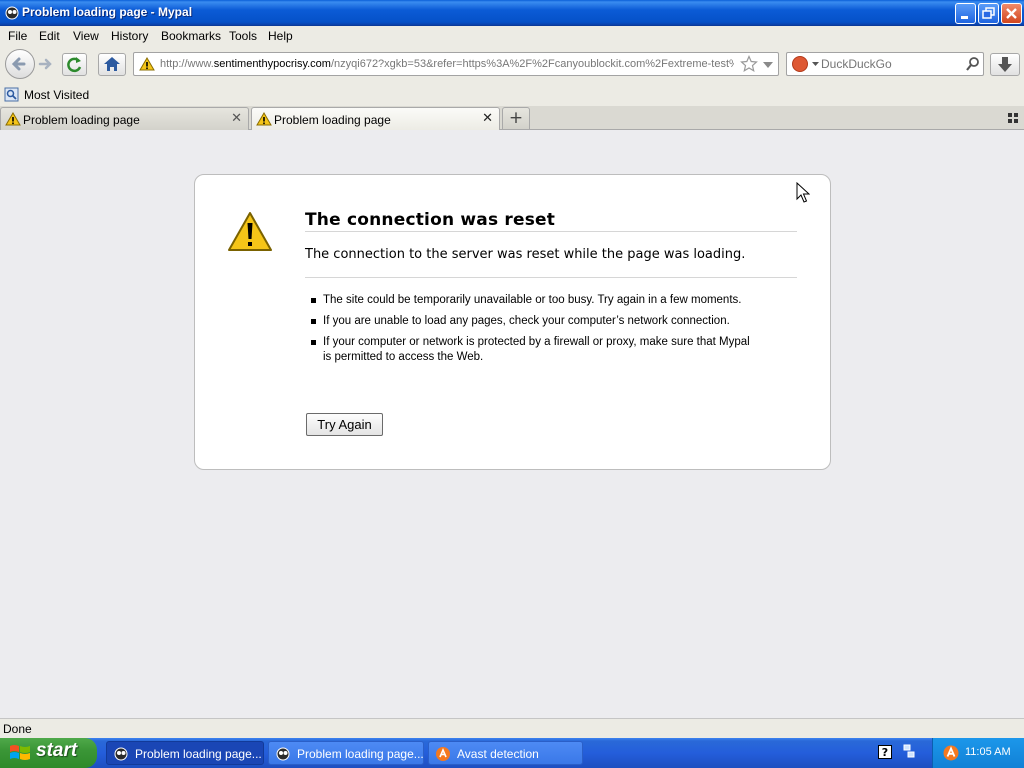  I want to click on tab-problem-loading-2: Problem loading page ✕, so click(375, 119).